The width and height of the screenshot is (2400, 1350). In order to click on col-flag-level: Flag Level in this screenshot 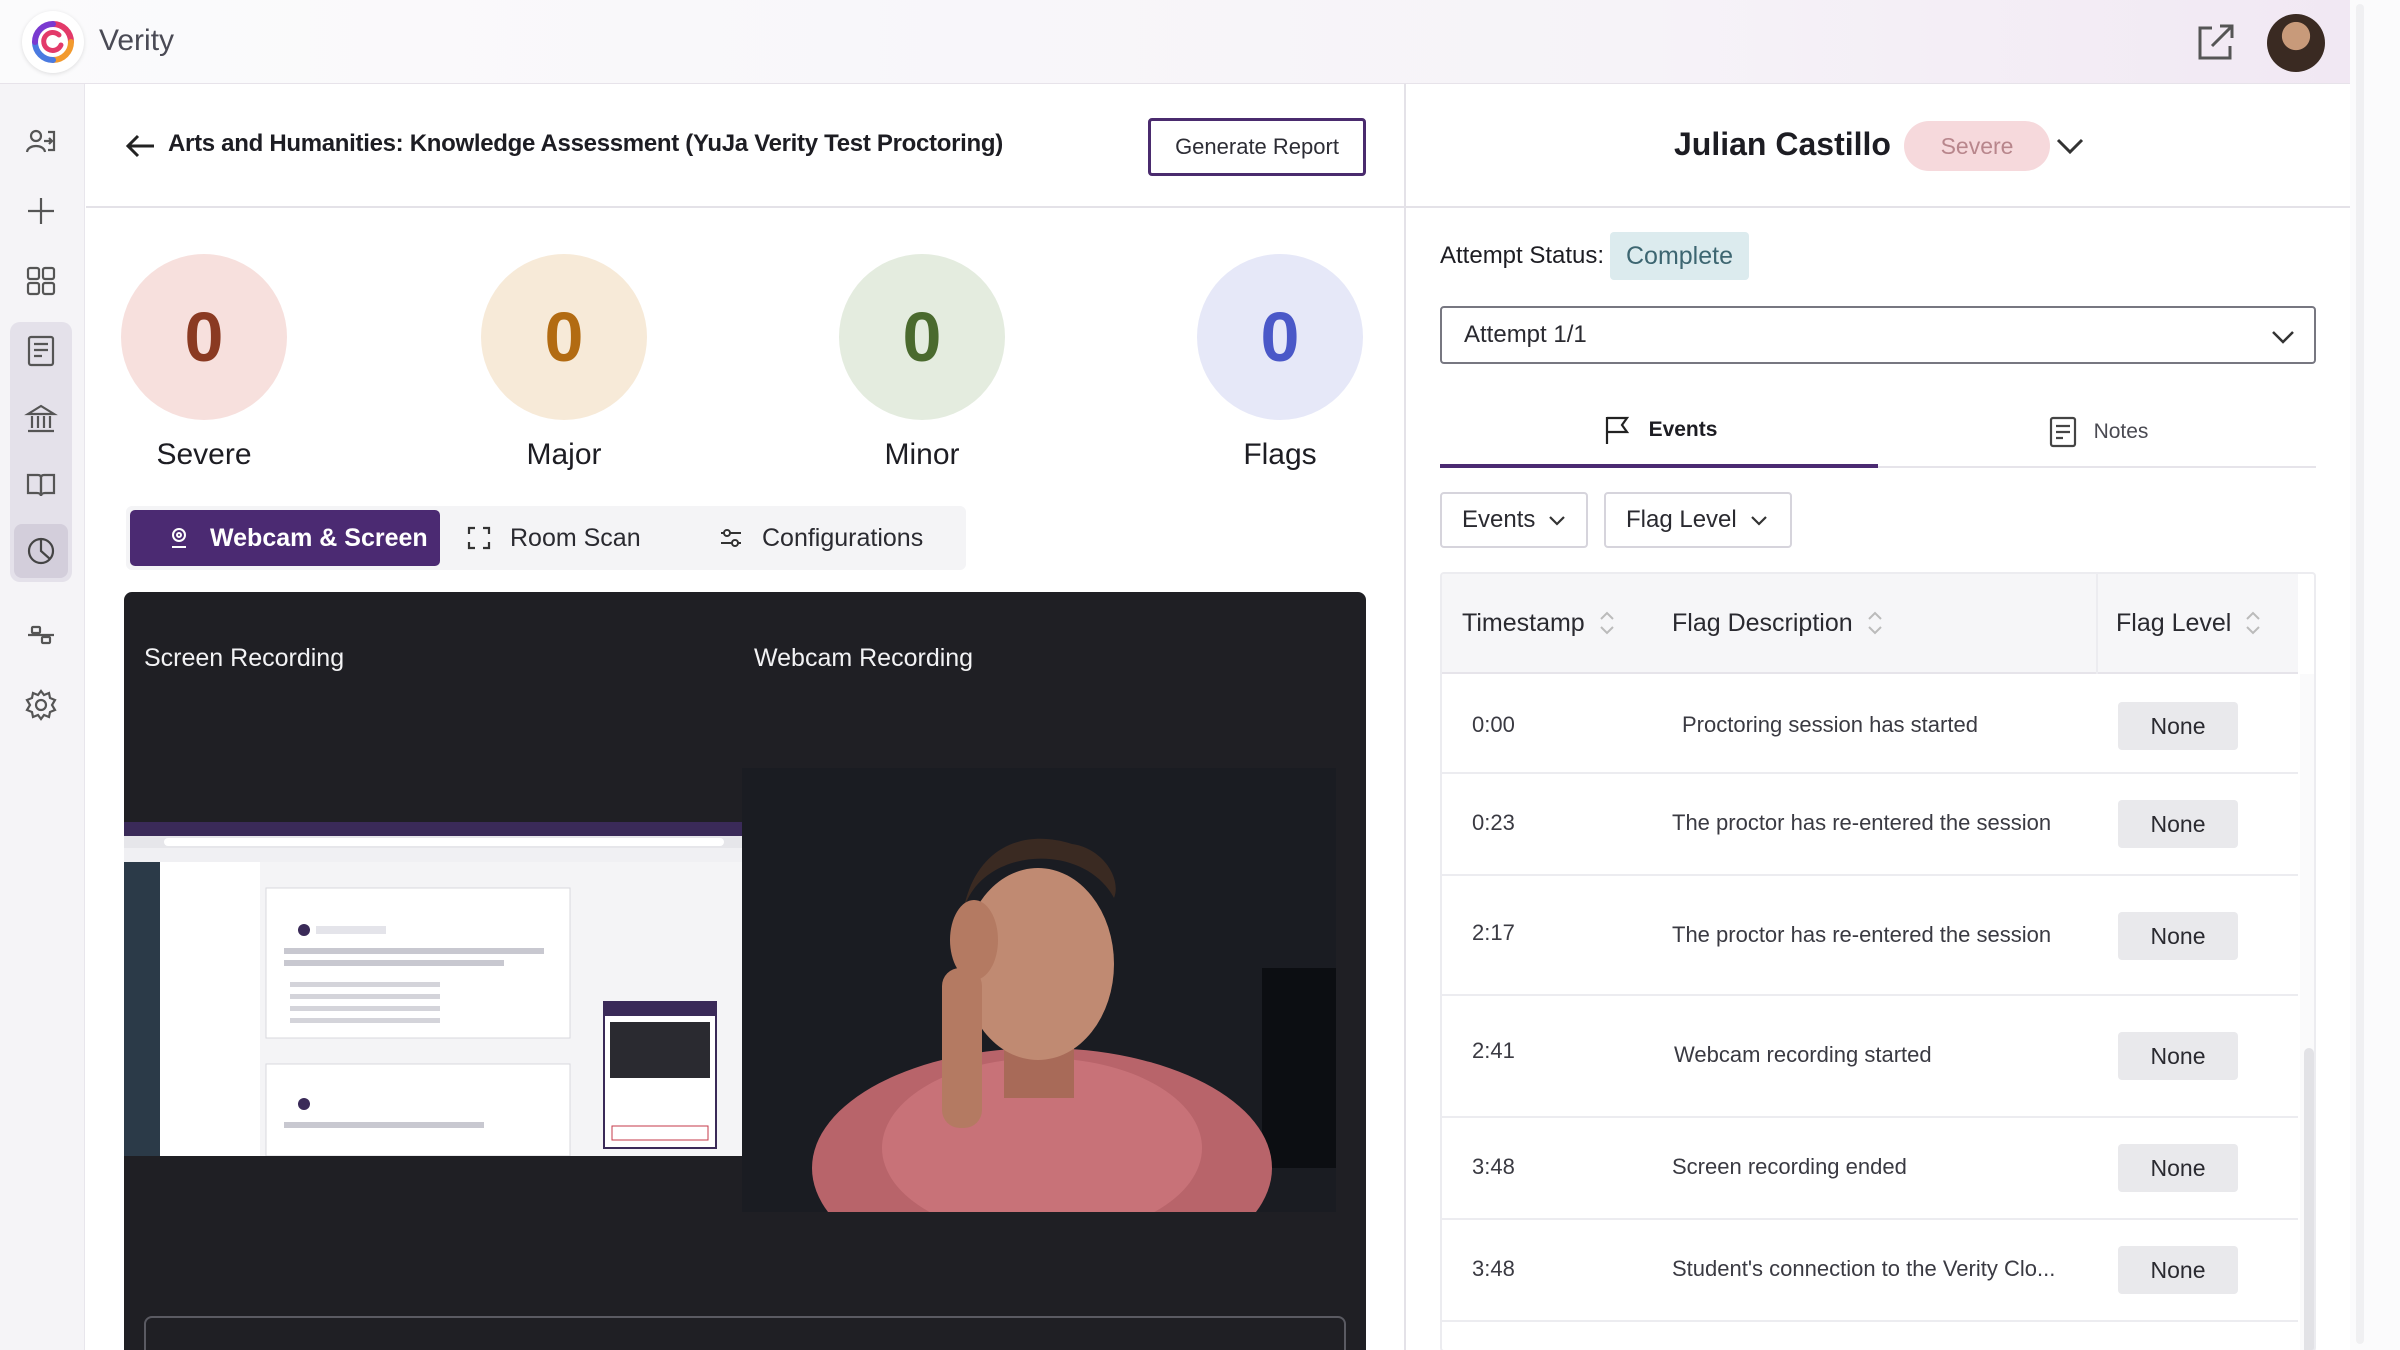, I will do `click(2189, 623)`.